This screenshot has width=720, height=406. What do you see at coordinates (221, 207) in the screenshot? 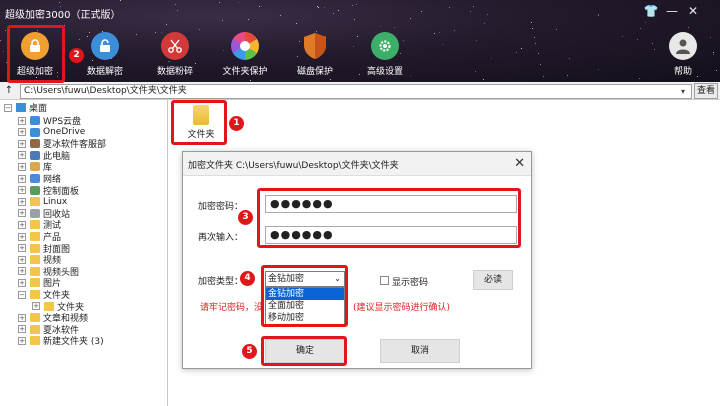
I see `password-label: 加密密码：` at bounding box center [221, 207].